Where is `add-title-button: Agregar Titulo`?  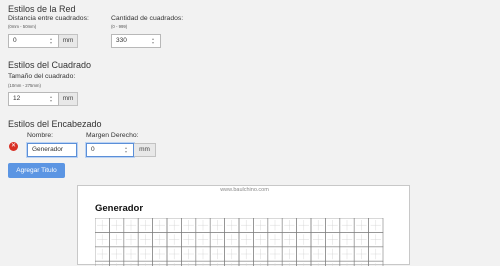
add-title-button: Agregar Titulo is located at coordinates (36, 170).